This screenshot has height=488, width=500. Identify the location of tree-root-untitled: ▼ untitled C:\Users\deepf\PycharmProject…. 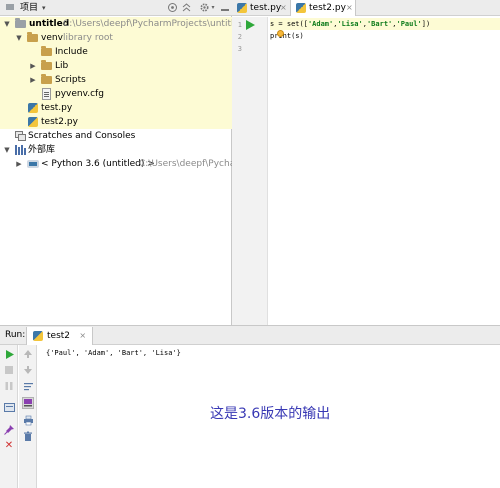
(122, 24).